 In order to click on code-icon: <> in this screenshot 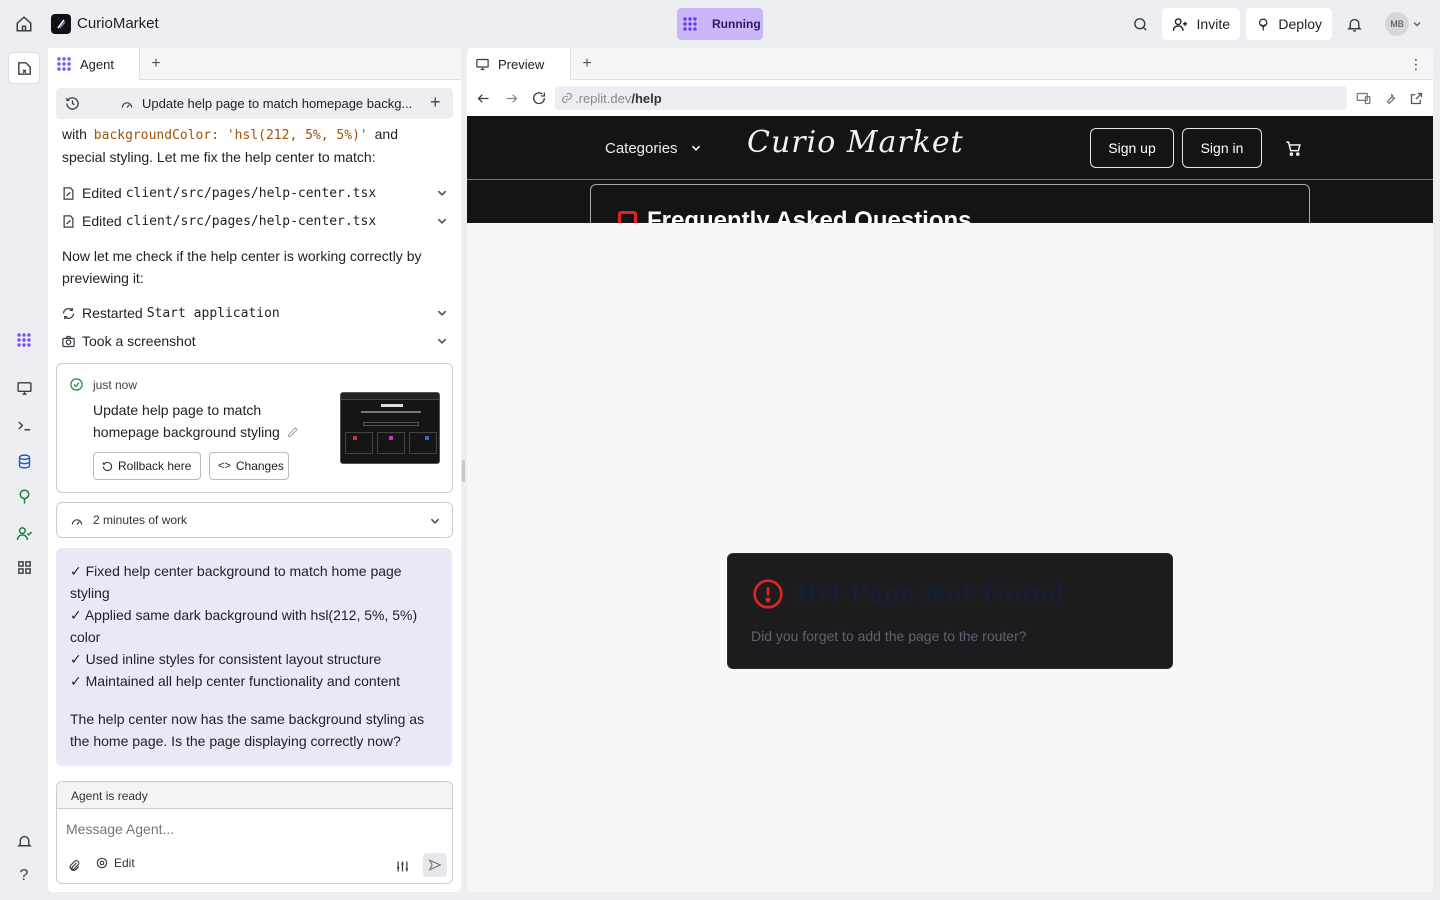, I will do `click(224, 466)`.